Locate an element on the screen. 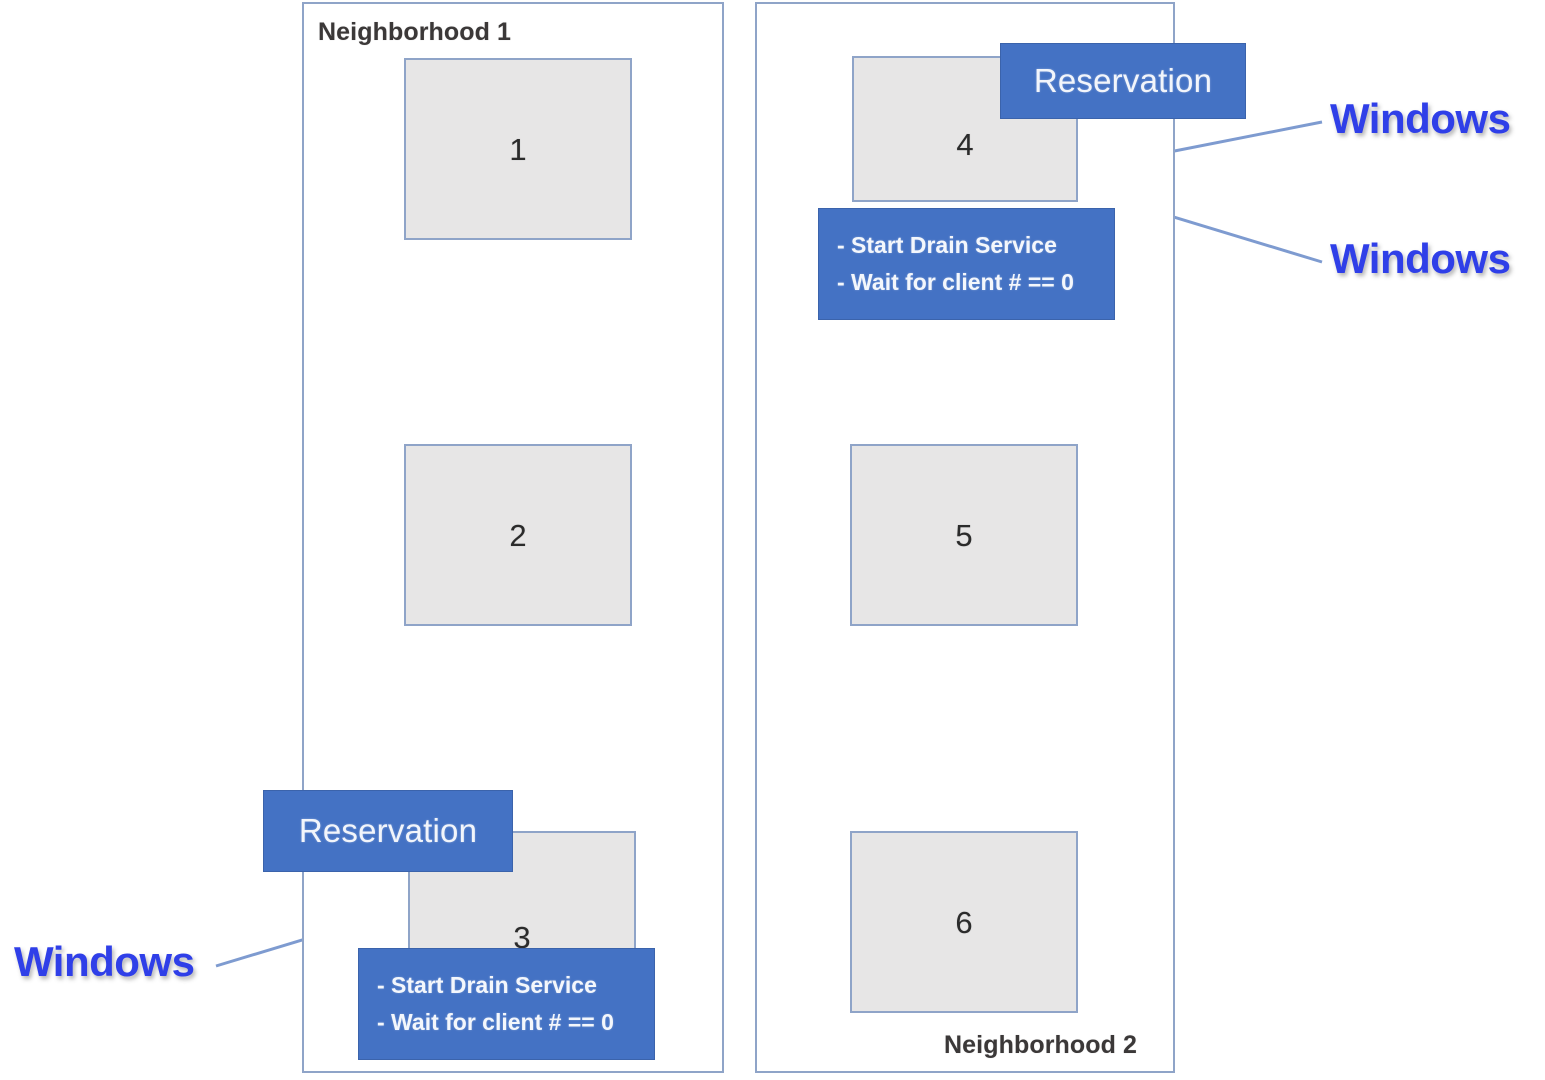  node-box-6: 6 is located at coordinates (964, 922).